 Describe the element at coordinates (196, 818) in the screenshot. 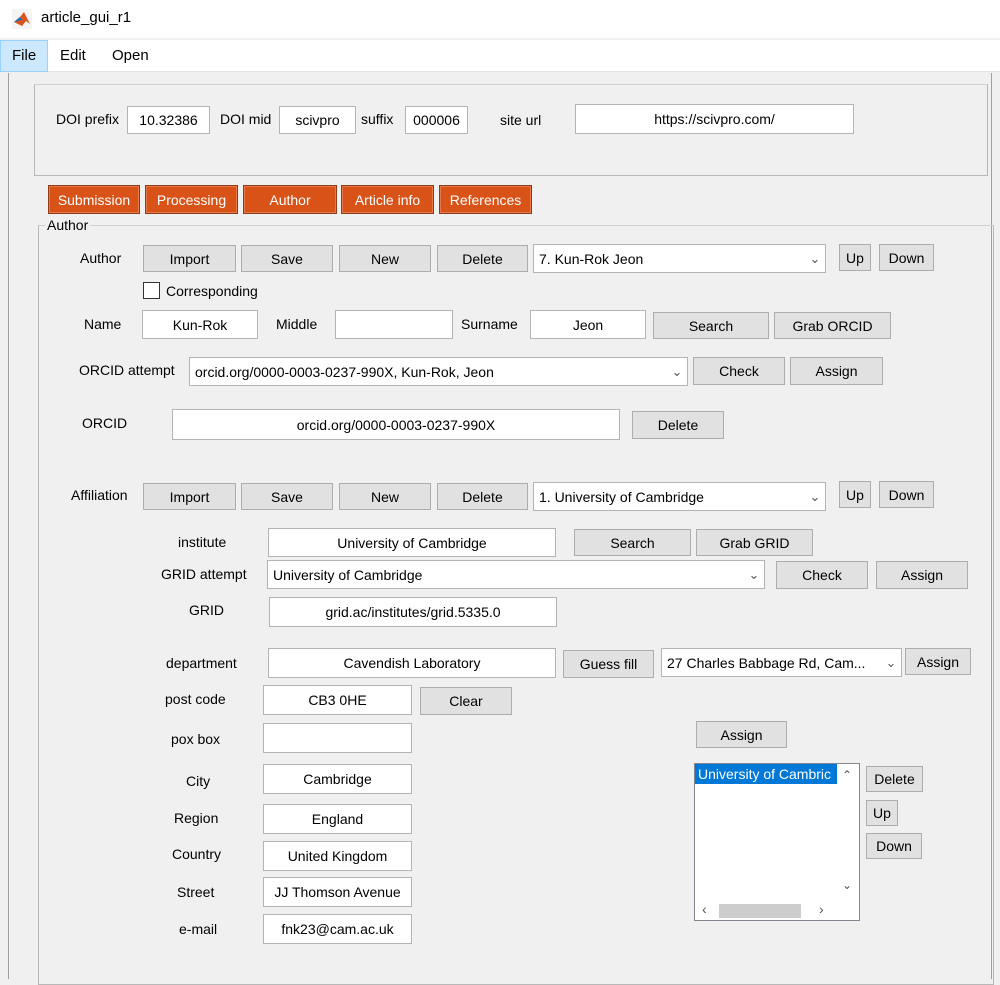

I see `region-label: Region` at that location.